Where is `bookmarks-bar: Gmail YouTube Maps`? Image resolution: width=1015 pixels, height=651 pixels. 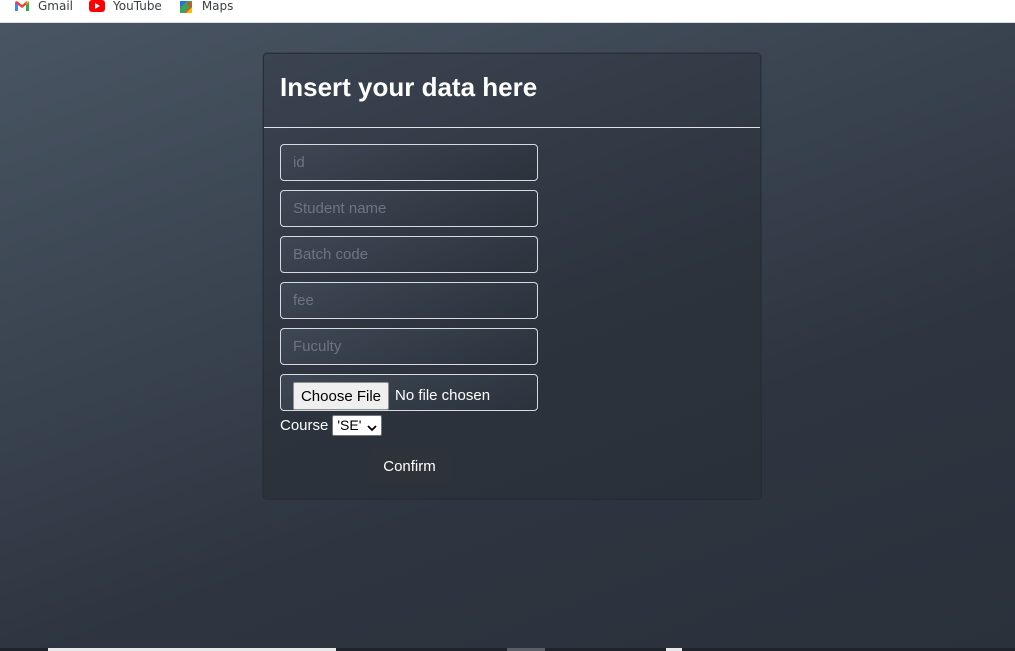
bookmarks-bar: Gmail YouTube Maps is located at coordinates (507, 11).